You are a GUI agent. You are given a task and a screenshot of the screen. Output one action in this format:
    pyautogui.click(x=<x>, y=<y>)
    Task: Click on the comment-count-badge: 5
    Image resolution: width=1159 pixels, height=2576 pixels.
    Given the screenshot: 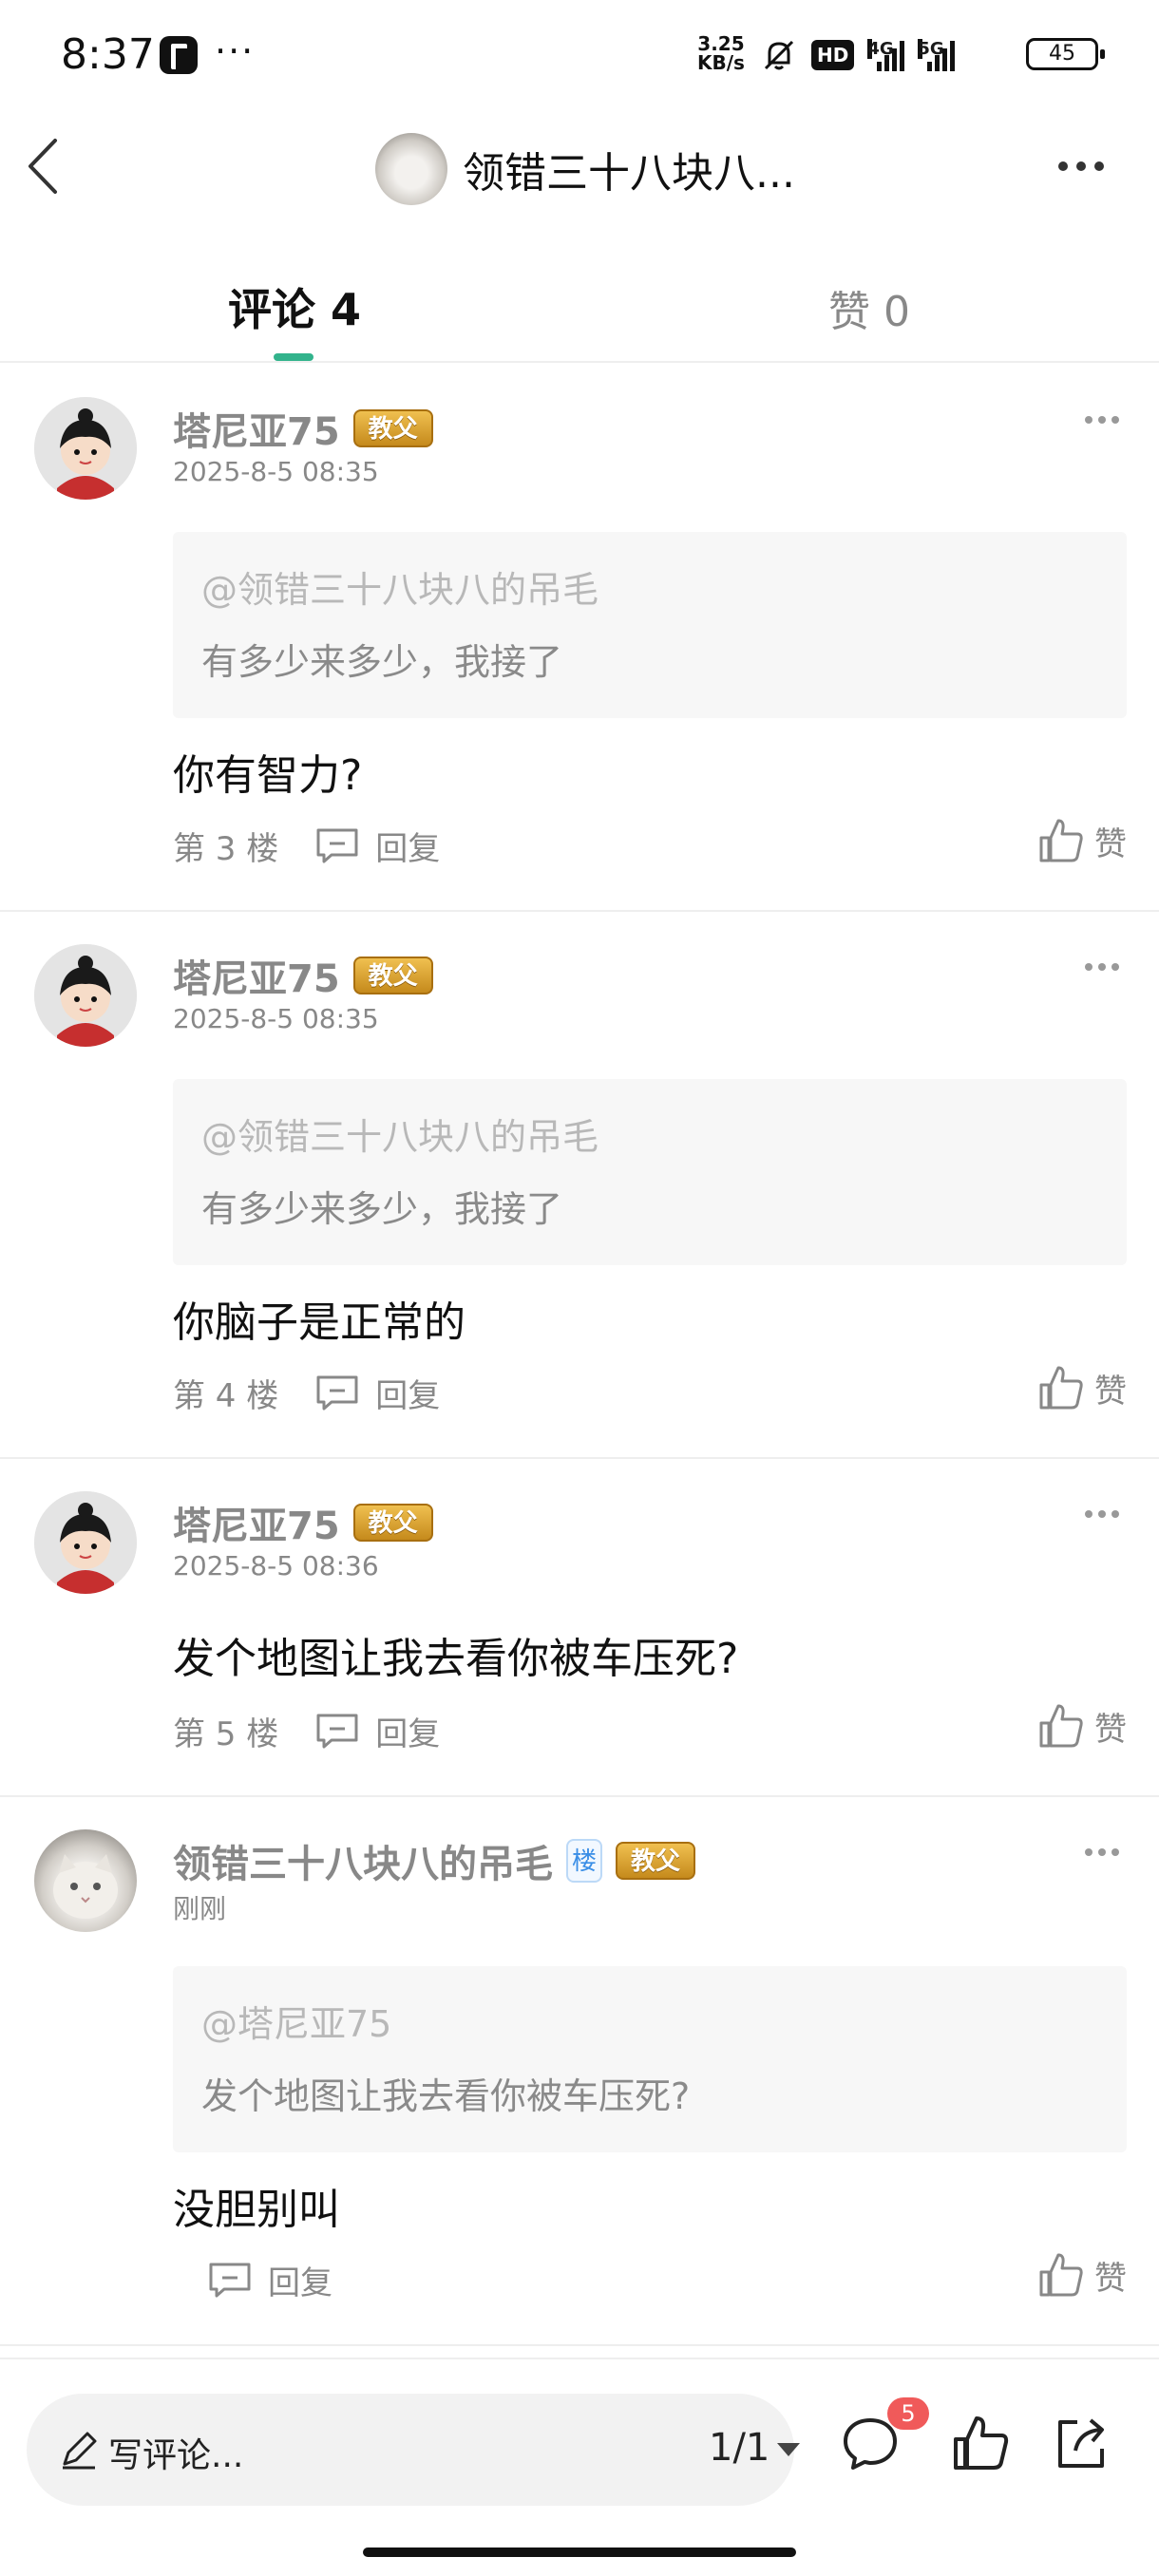 What is the action you would take?
    pyautogui.click(x=908, y=2413)
    